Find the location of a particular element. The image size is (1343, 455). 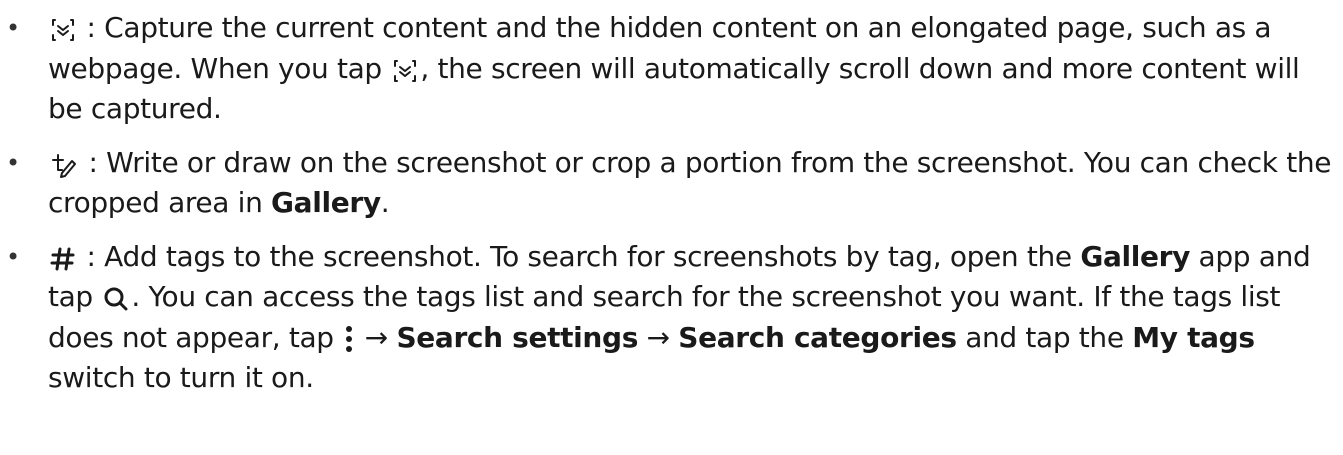

search-categories-label: Search categories is located at coordinates (817, 337).